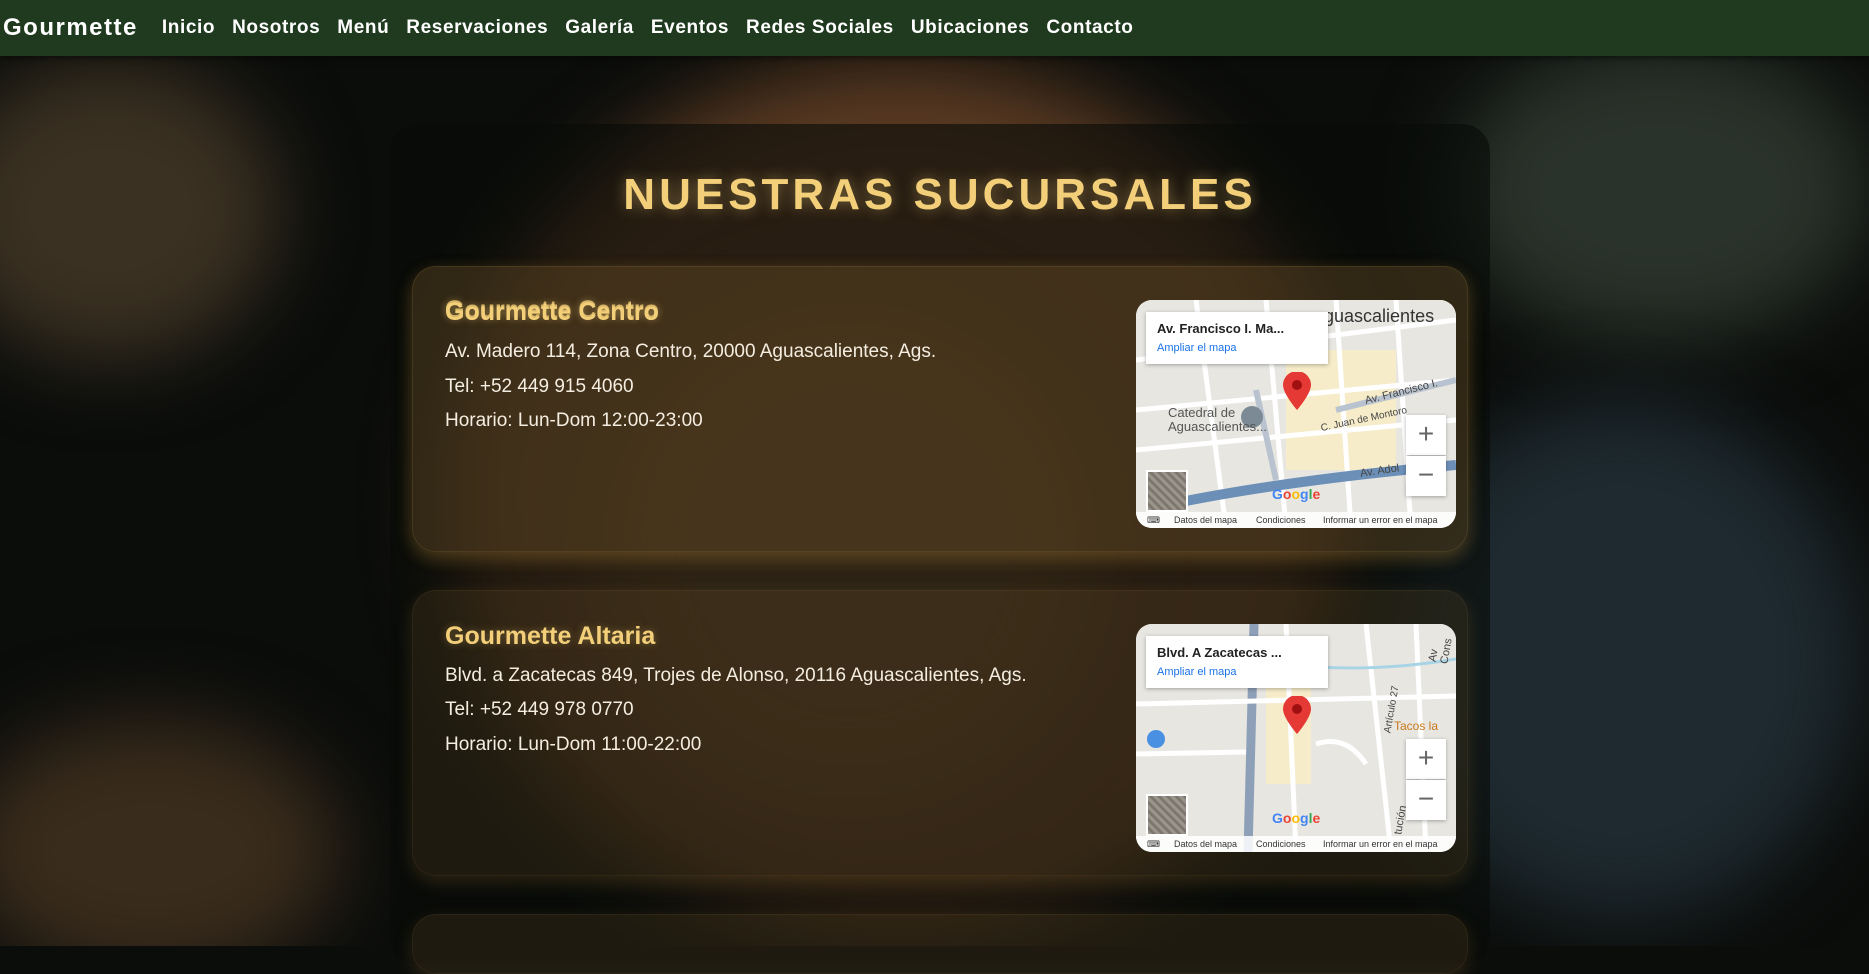 The image size is (1869, 974). I want to click on nav-nosotros: Nosotros, so click(276, 28).